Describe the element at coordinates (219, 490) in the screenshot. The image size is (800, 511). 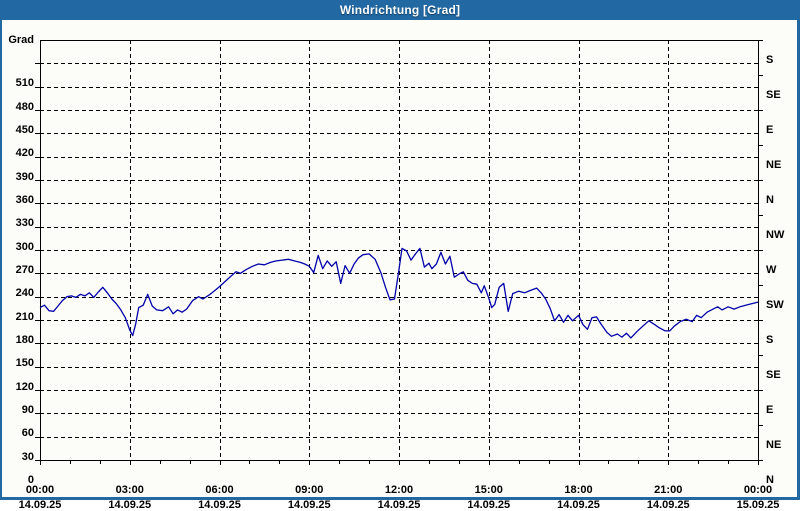
I see `x-time-label: 06:00` at that location.